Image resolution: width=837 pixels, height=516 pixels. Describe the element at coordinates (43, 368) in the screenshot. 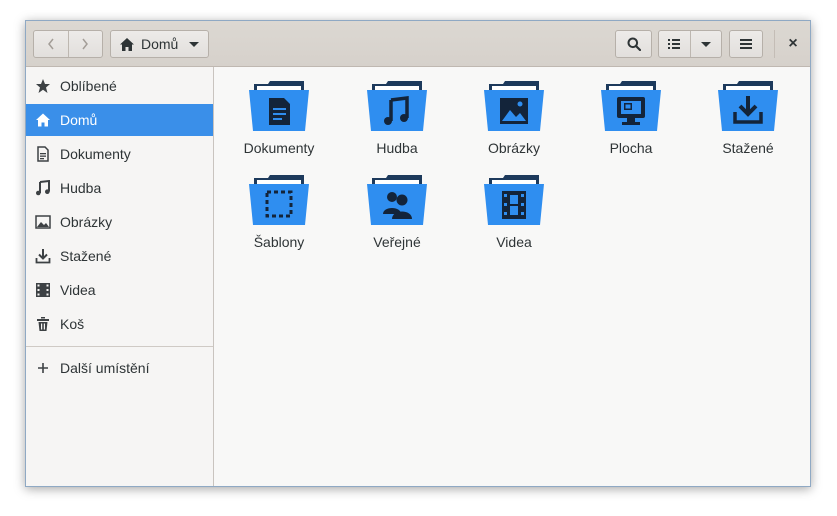

I see `plus-icon` at that location.